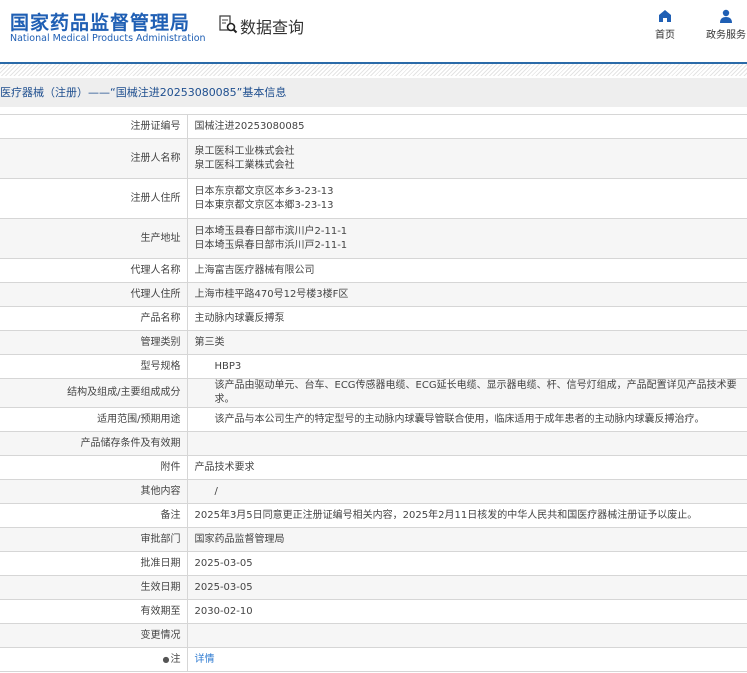  I want to click on table-row: 代理人名称 上海富吉医疗器械有限公司, so click(373, 270).